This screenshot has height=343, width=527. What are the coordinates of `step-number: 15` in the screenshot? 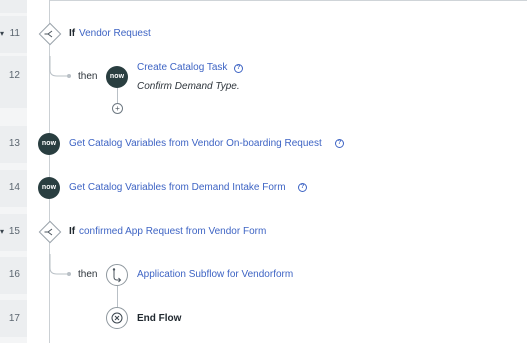 It's located at (14, 231).